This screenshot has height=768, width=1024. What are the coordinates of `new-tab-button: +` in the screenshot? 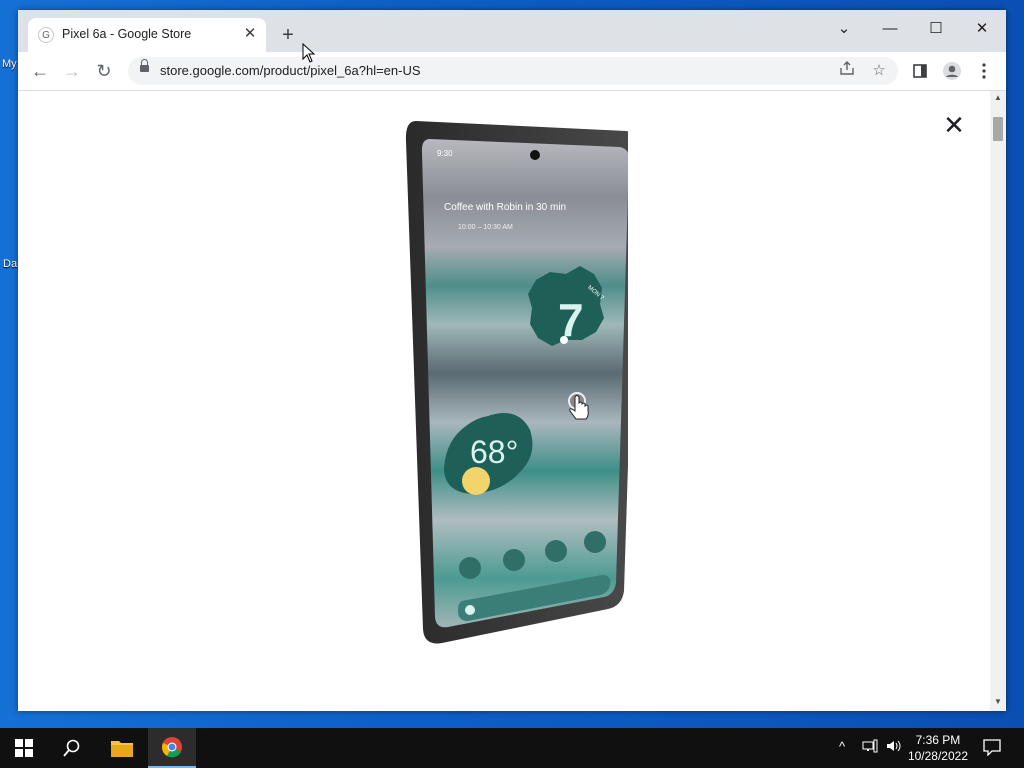 It's located at (288, 36).